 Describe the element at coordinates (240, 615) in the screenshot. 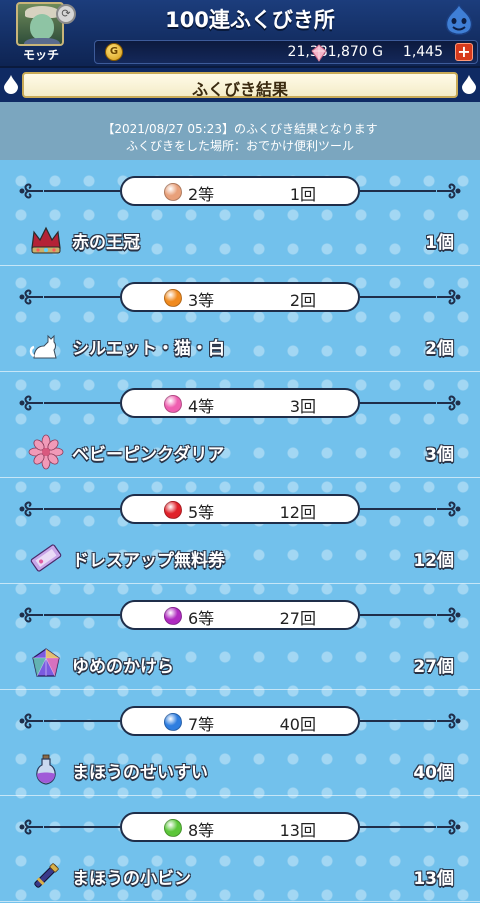

I see `rank-header: 6等 27回` at that location.